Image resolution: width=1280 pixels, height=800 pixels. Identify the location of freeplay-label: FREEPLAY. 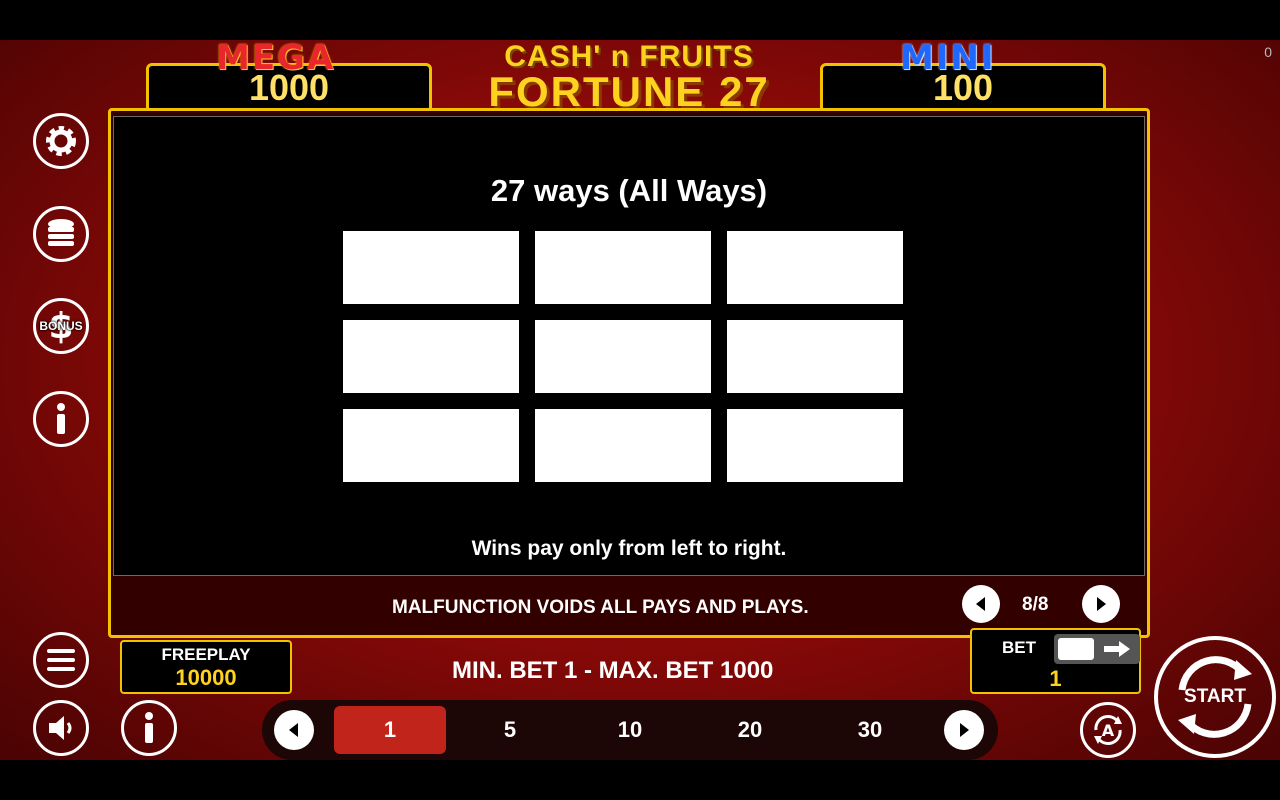
(206, 654).